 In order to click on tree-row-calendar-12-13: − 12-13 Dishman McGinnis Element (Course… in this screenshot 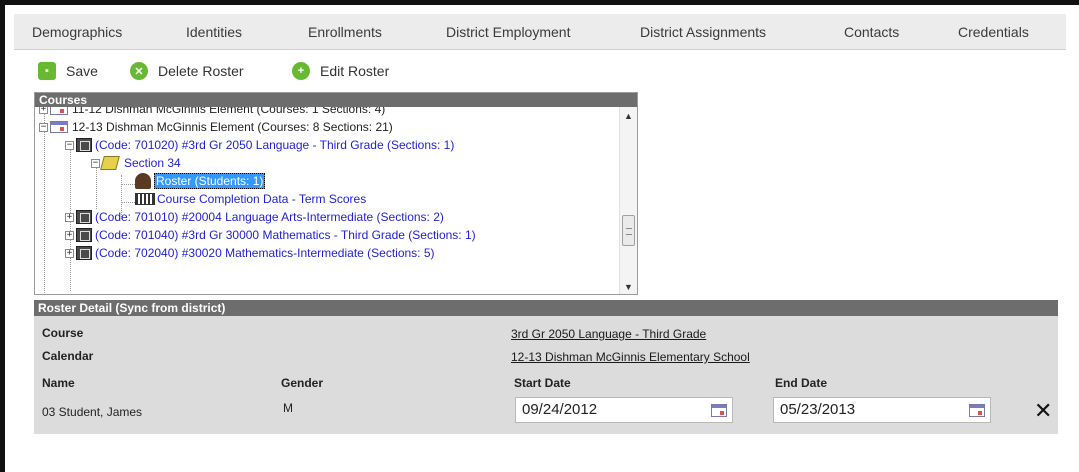, I will do `click(216, 127)`.